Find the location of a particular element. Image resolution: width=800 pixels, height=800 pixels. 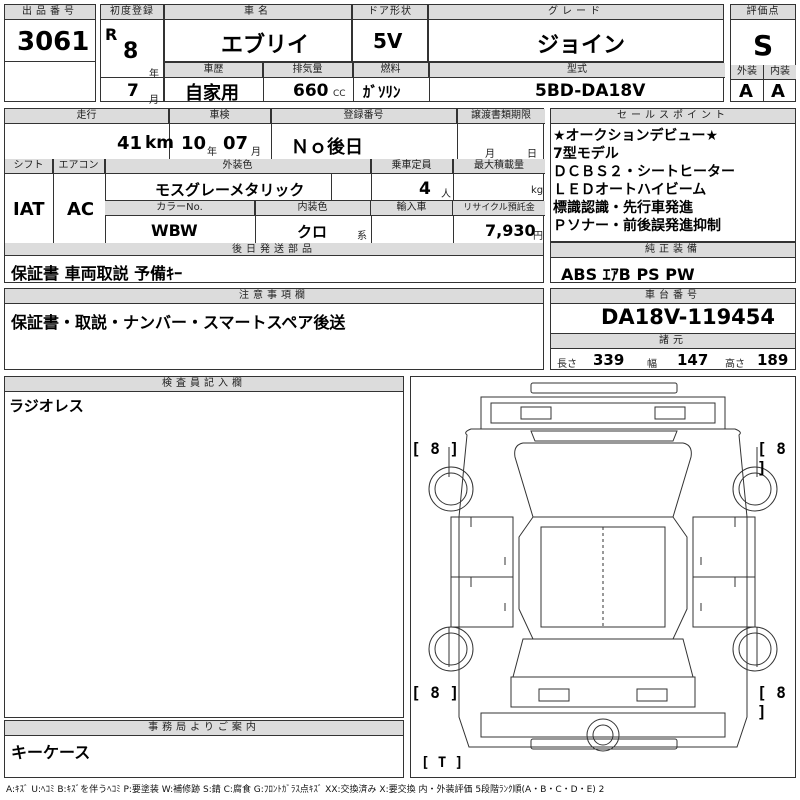

ac: AC is located at coordinates (81, 209).